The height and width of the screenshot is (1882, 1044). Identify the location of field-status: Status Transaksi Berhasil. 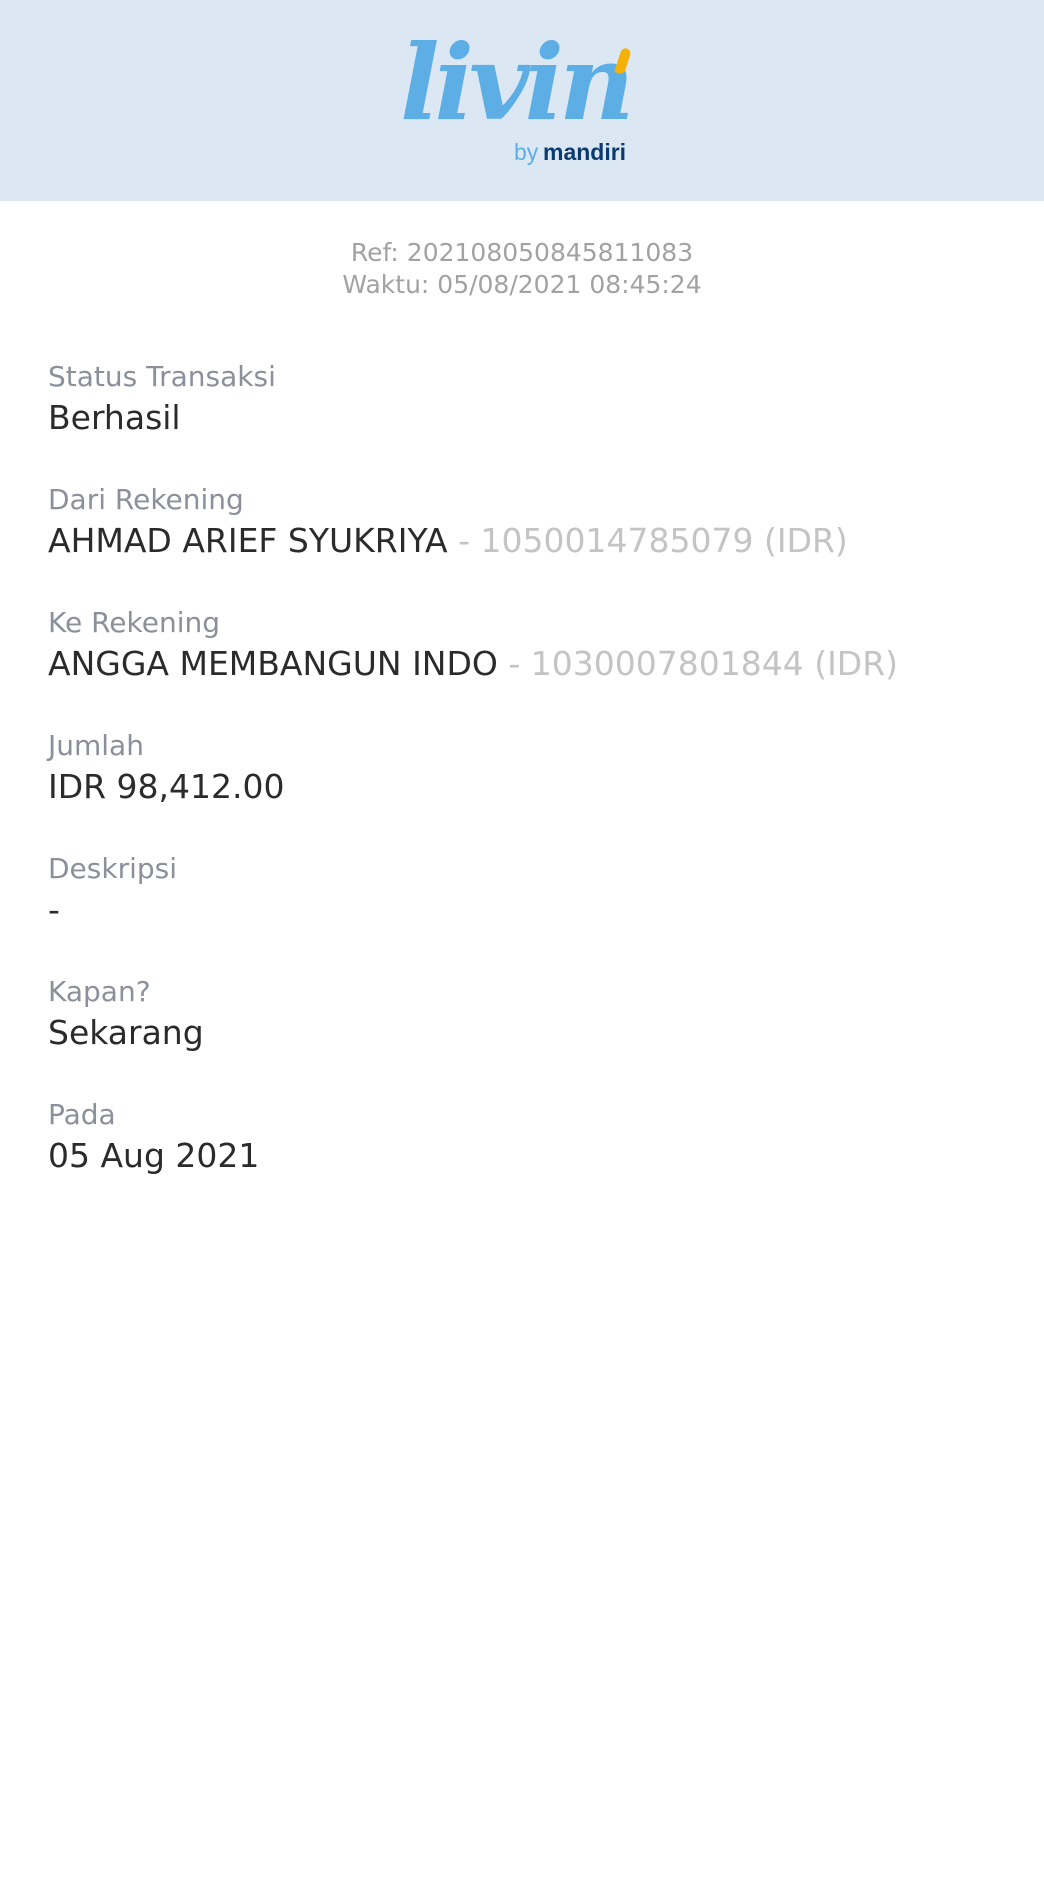
(522, 418).